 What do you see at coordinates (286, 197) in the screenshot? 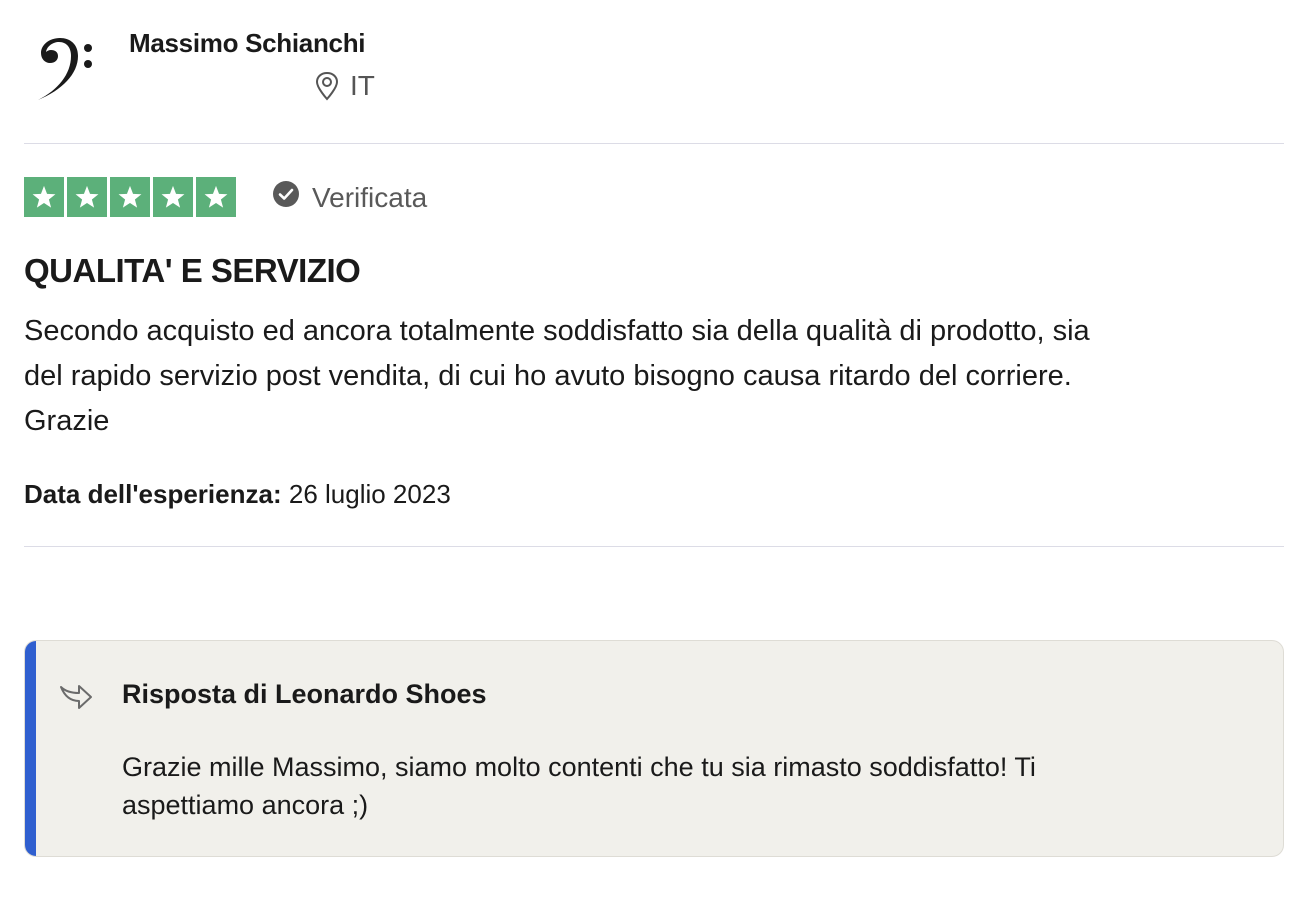
I see `check-circle-icon` at bounding box center [286, 197].